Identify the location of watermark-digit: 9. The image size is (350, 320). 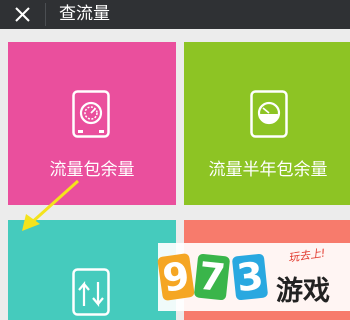
(176, 277).